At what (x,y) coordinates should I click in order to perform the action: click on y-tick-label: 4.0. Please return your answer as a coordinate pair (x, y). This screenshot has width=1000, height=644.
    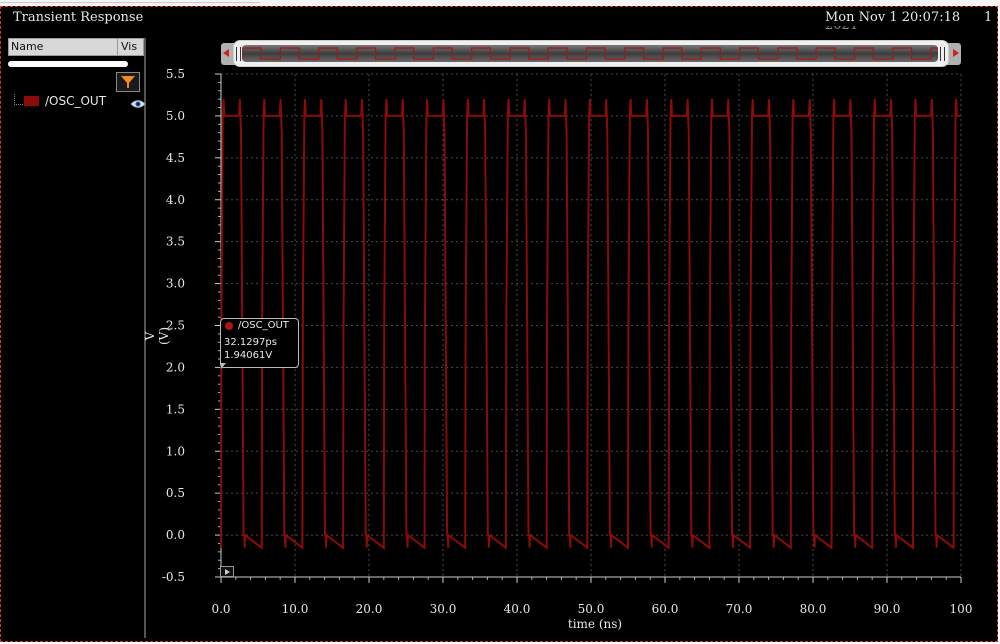
    Looking at the image, I should click on (175, 200).